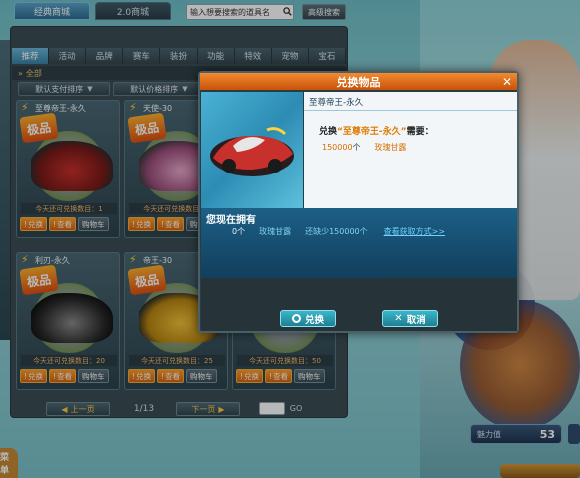 This screenshot has height=478, width=580. I want to click on owned-currency: 玫瑰甘露, so click(275, 231).